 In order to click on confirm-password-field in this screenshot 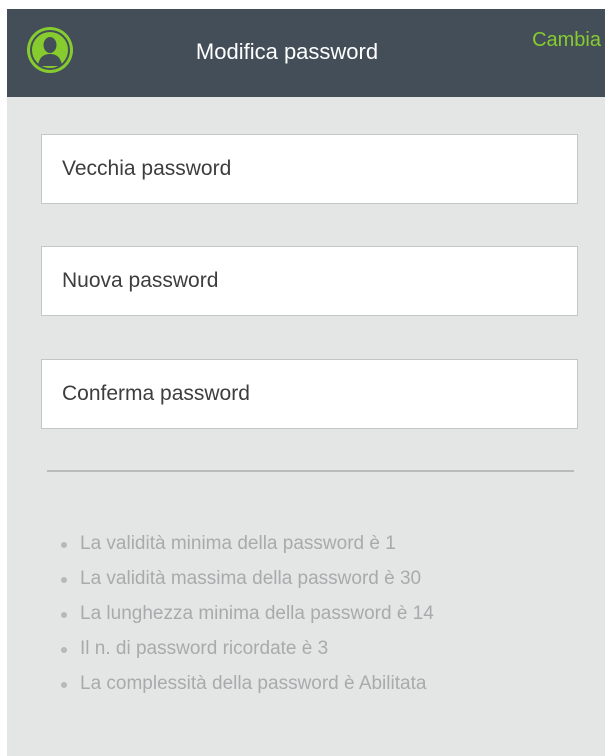, I will do `click(309, 394)`.